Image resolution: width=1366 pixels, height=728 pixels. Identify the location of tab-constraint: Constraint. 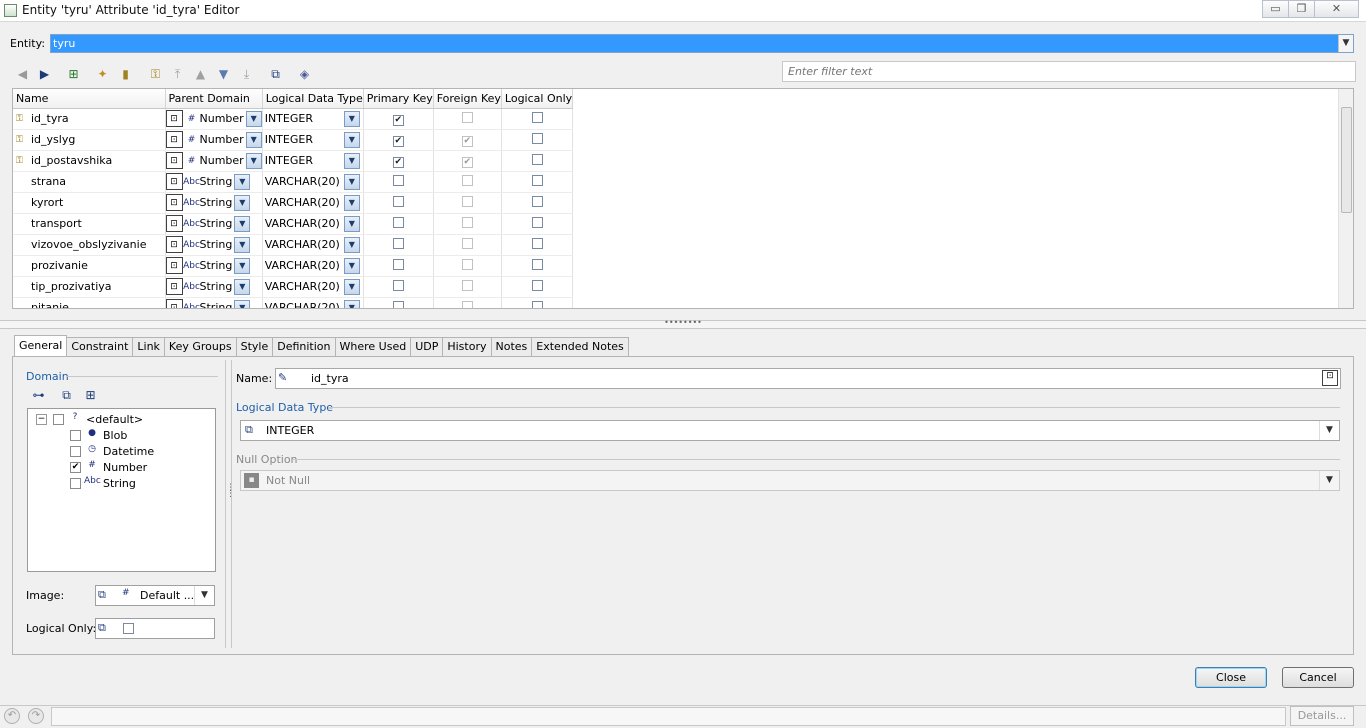
(100, 347).